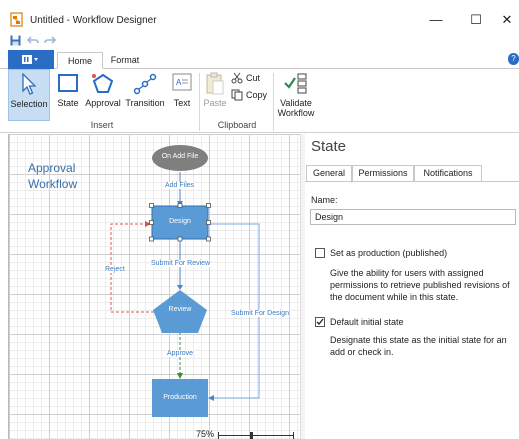 The width and height of the screenshot is (519, 439). Describe the element at coordinates (179, 82) in the screenshot. I see `svg-text: A` at that location.